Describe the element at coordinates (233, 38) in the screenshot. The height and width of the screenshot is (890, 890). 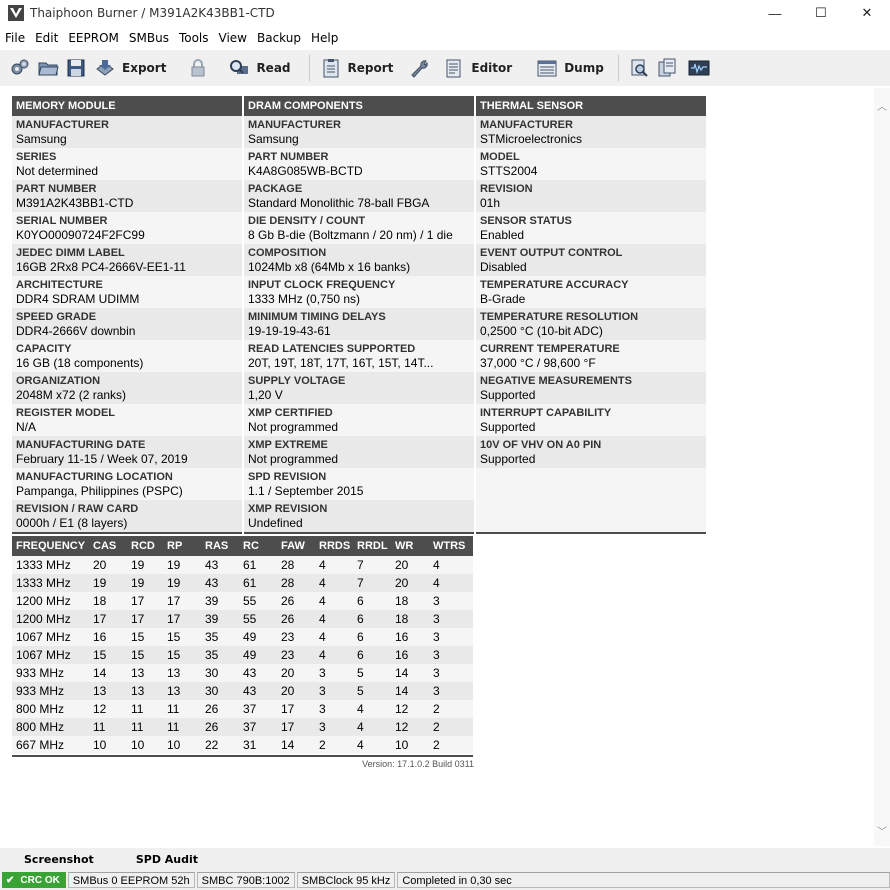
I see `menu-view: View` at that location.